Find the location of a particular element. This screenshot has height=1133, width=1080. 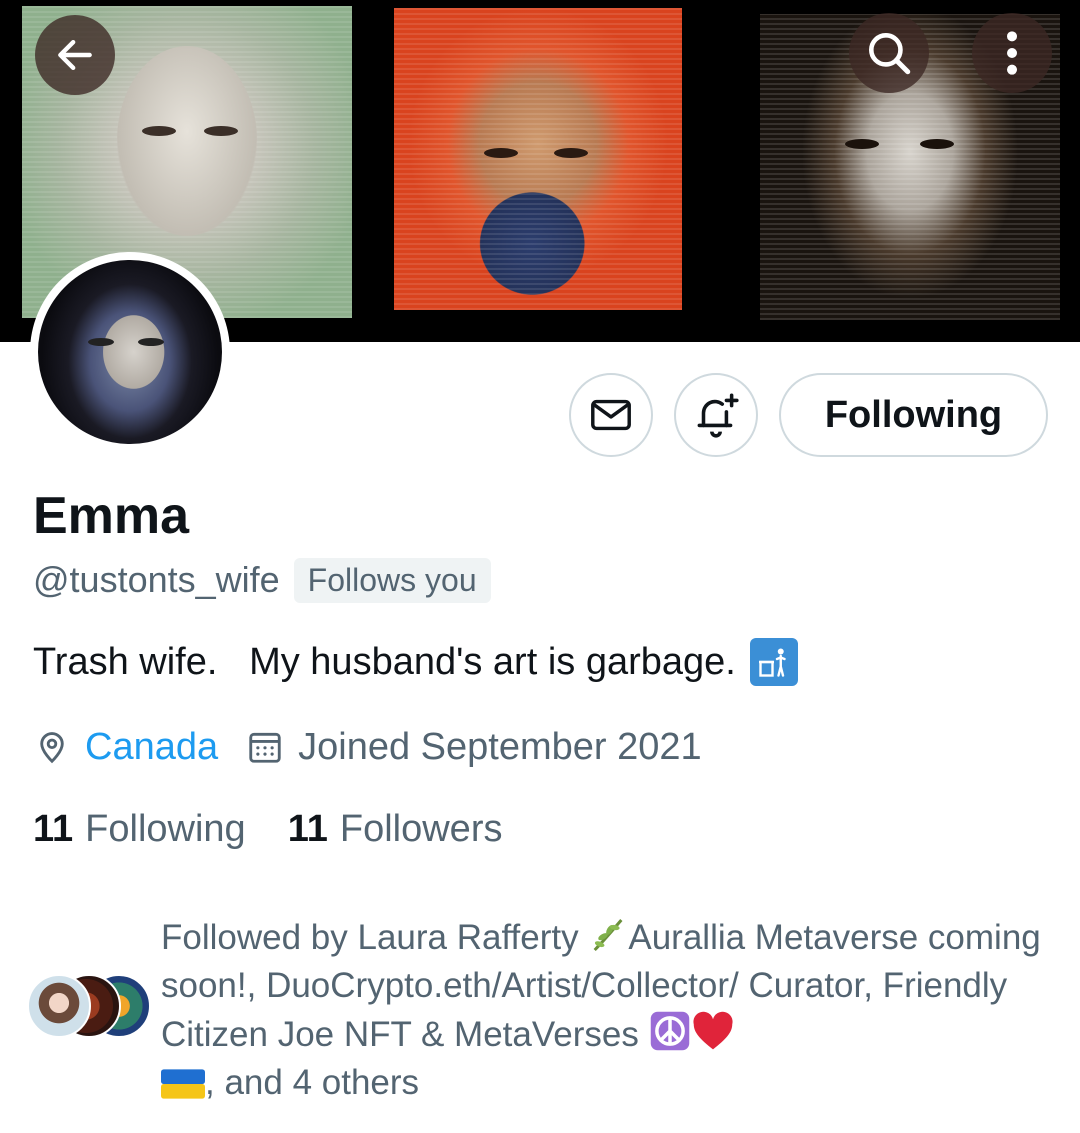

trash-can-emoji is located at coordinates (773, 662).